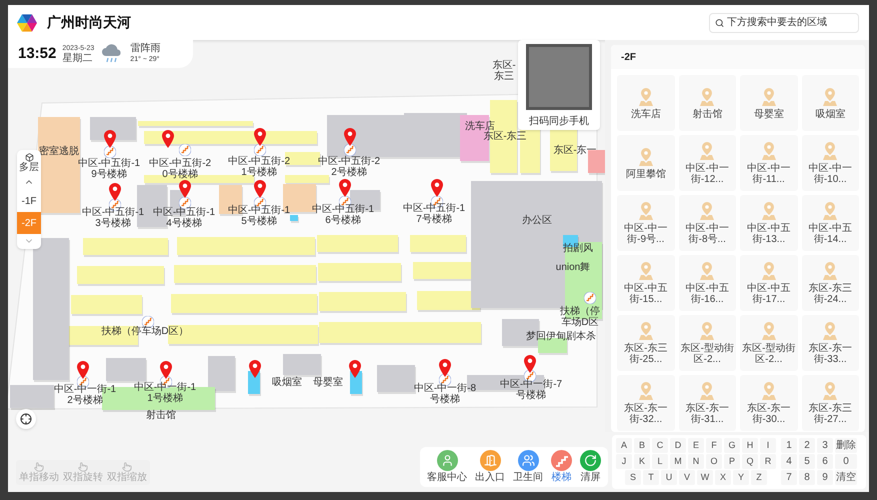  Describe the element at coordinates (807, 477) in the screenshot. I see `key: 8` at that location.